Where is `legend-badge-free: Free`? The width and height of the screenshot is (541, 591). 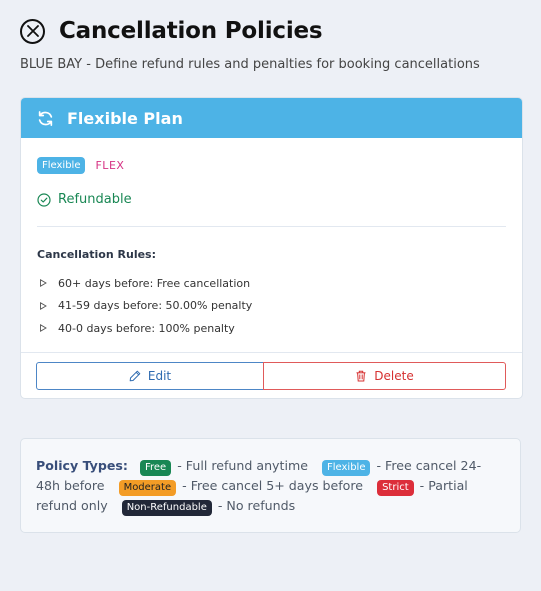 legend-badge-free: Free is located at coordinates (155, 468).